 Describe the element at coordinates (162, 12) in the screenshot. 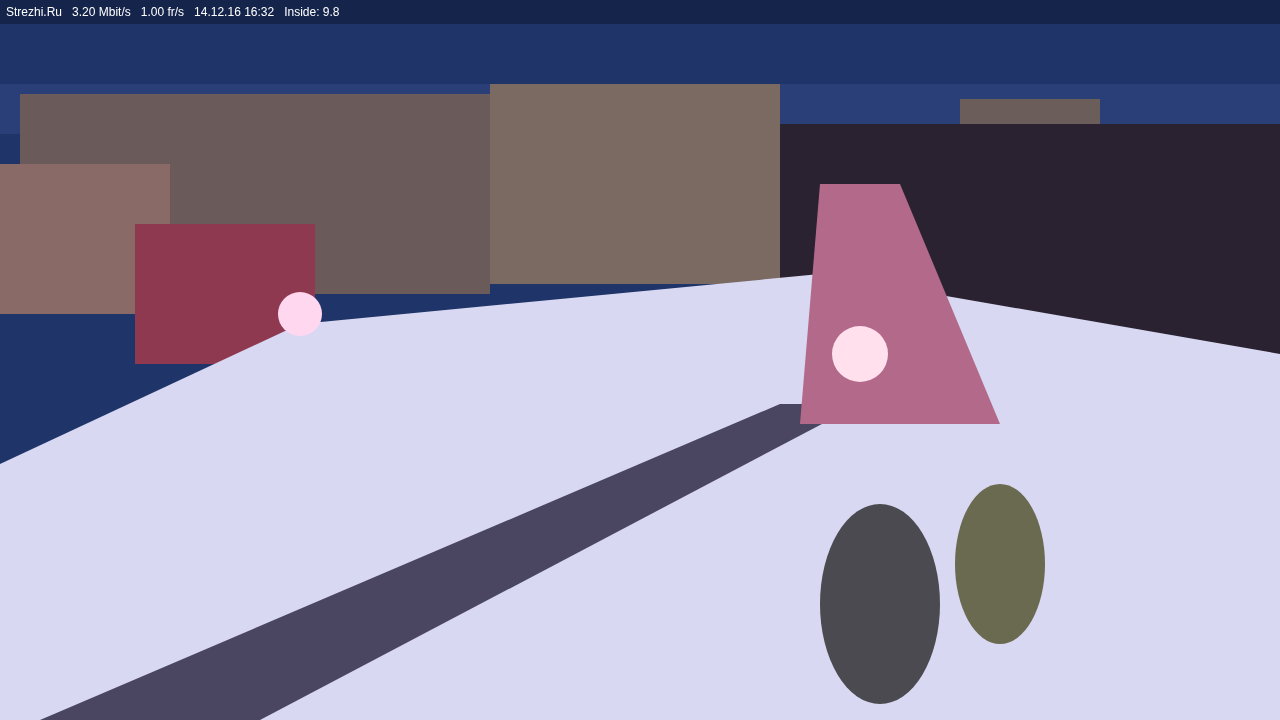

I see `status-text: 1.00 fr/s` at that location.